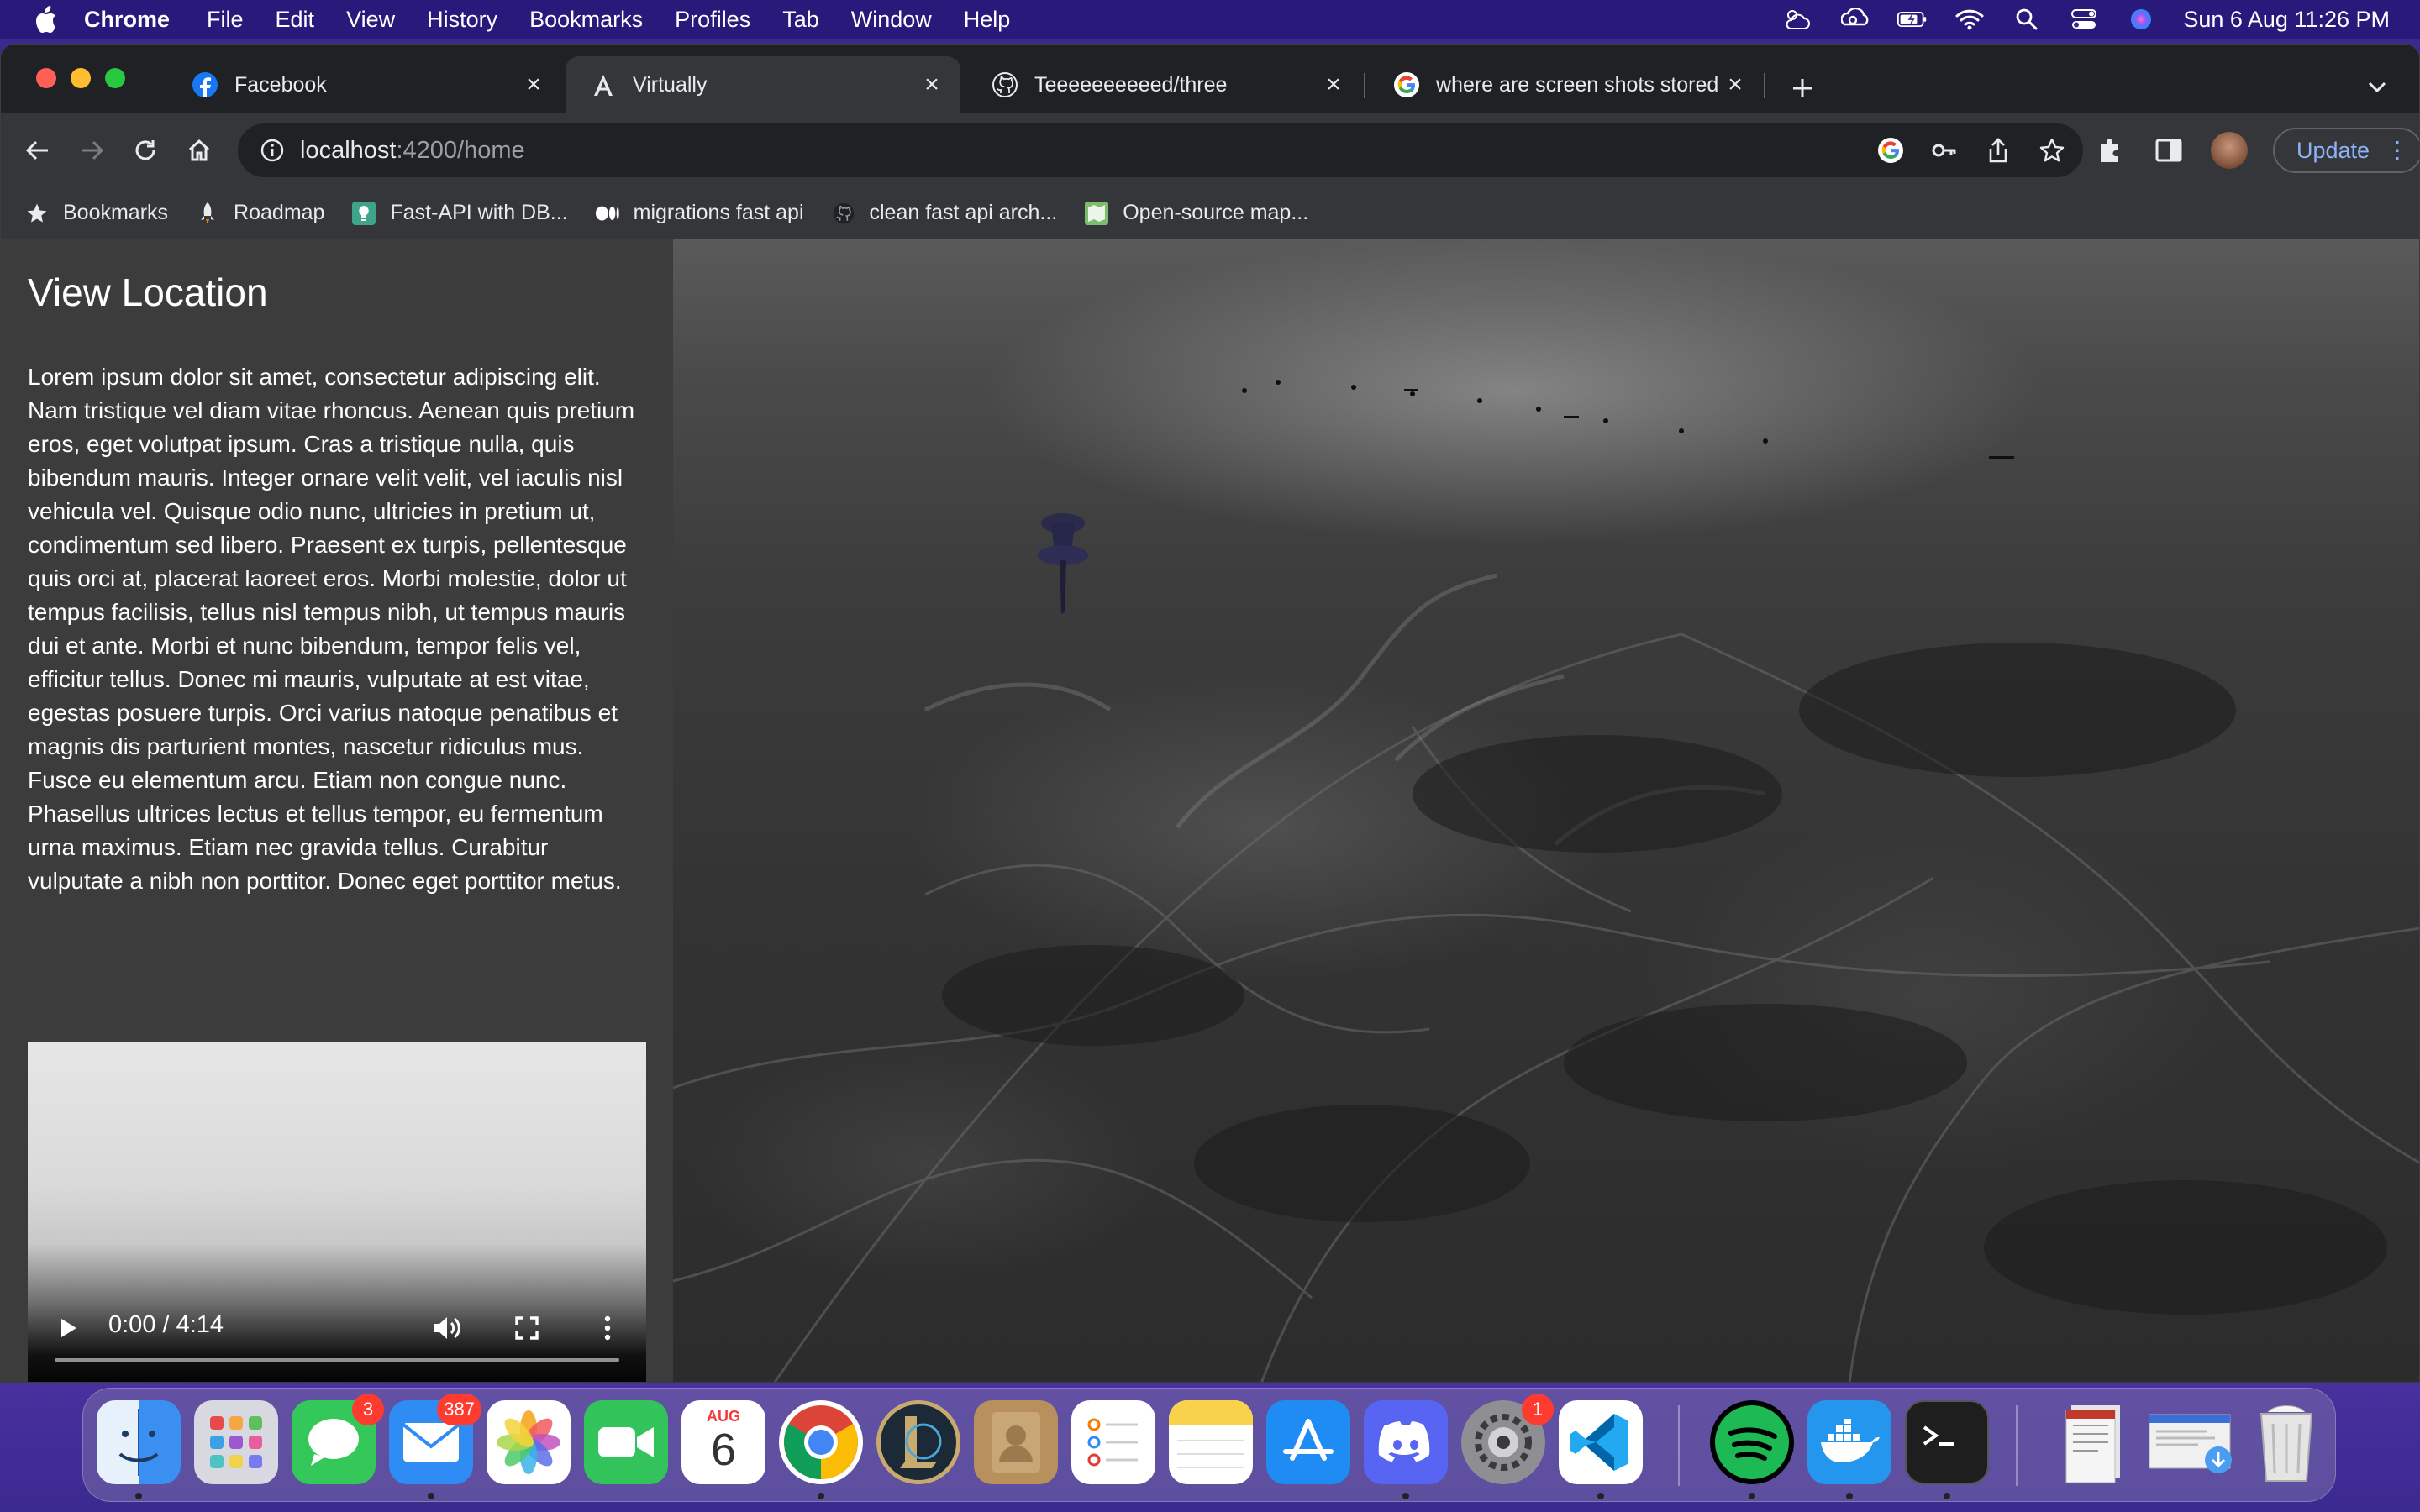  What do you see at coordinates (279, 212) in the screenshot?
I see `bookmark-label: Roadmap` at bounding box center [279, 212].